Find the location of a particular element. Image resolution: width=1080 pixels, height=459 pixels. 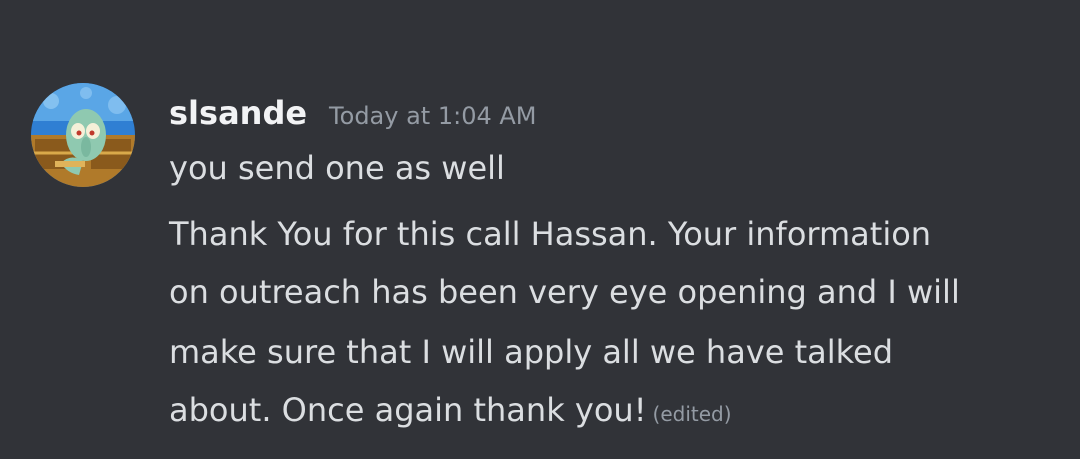

message-line-last: about. Once again thank you! (edited) is located at coordinates (450, 412).